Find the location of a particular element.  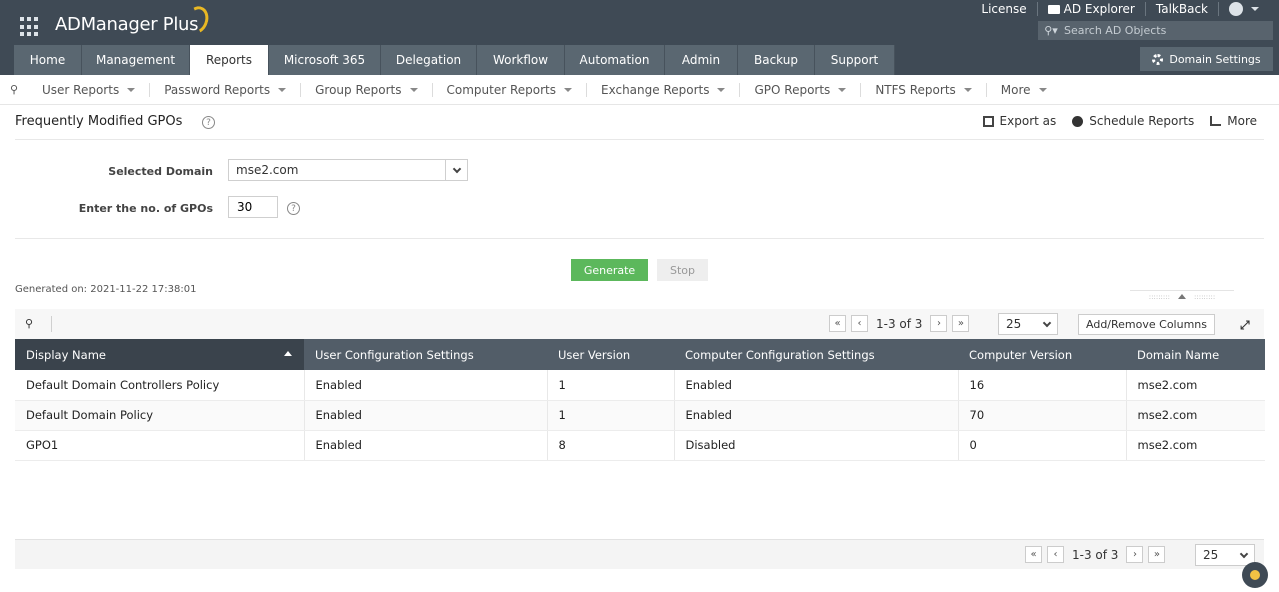

tab-automation: Automation is located at coordinates (615, 60).